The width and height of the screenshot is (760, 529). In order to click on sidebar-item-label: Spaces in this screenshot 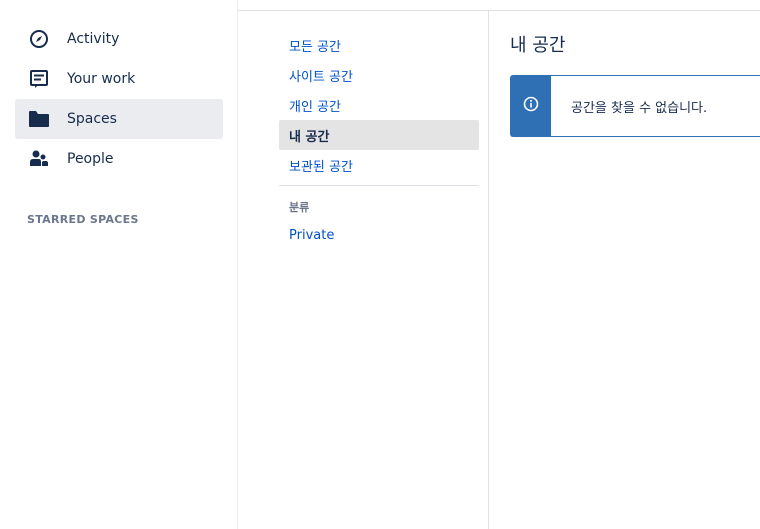, I will do `click(92, 119)`.